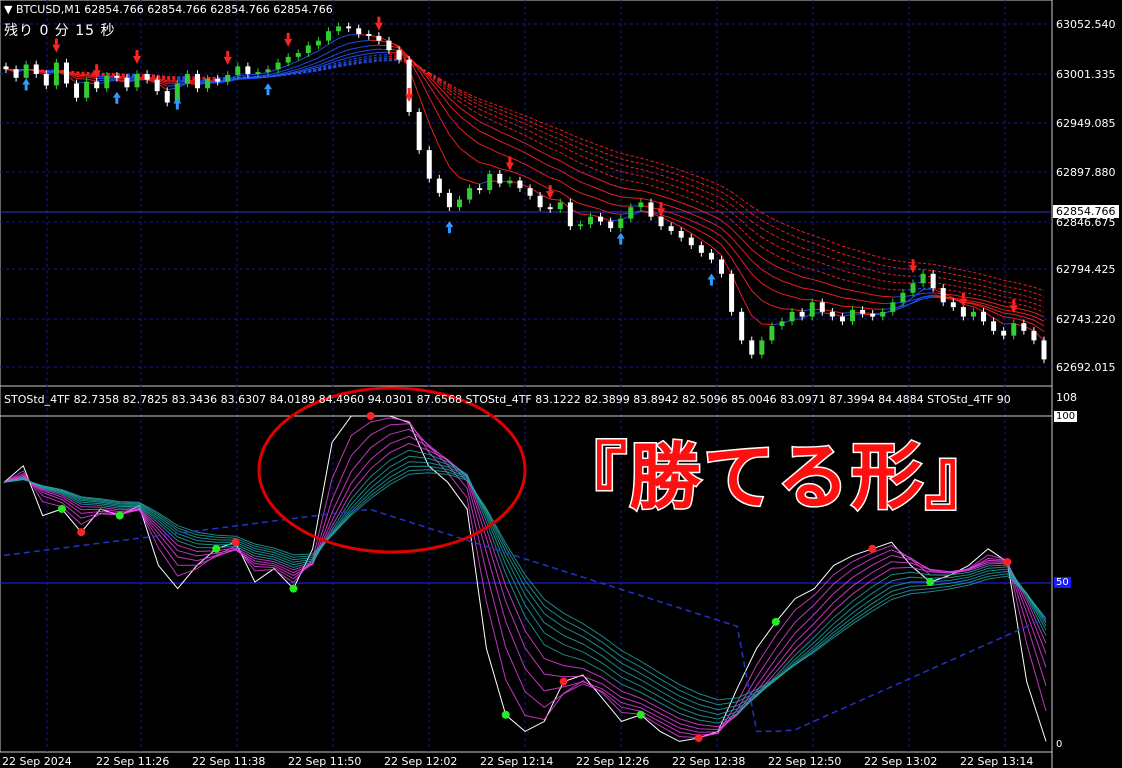 The width and height of the screenshot is (1122, 768). I want to click on time-axis-label: 22 Sep 13:14, so click(997, 761).